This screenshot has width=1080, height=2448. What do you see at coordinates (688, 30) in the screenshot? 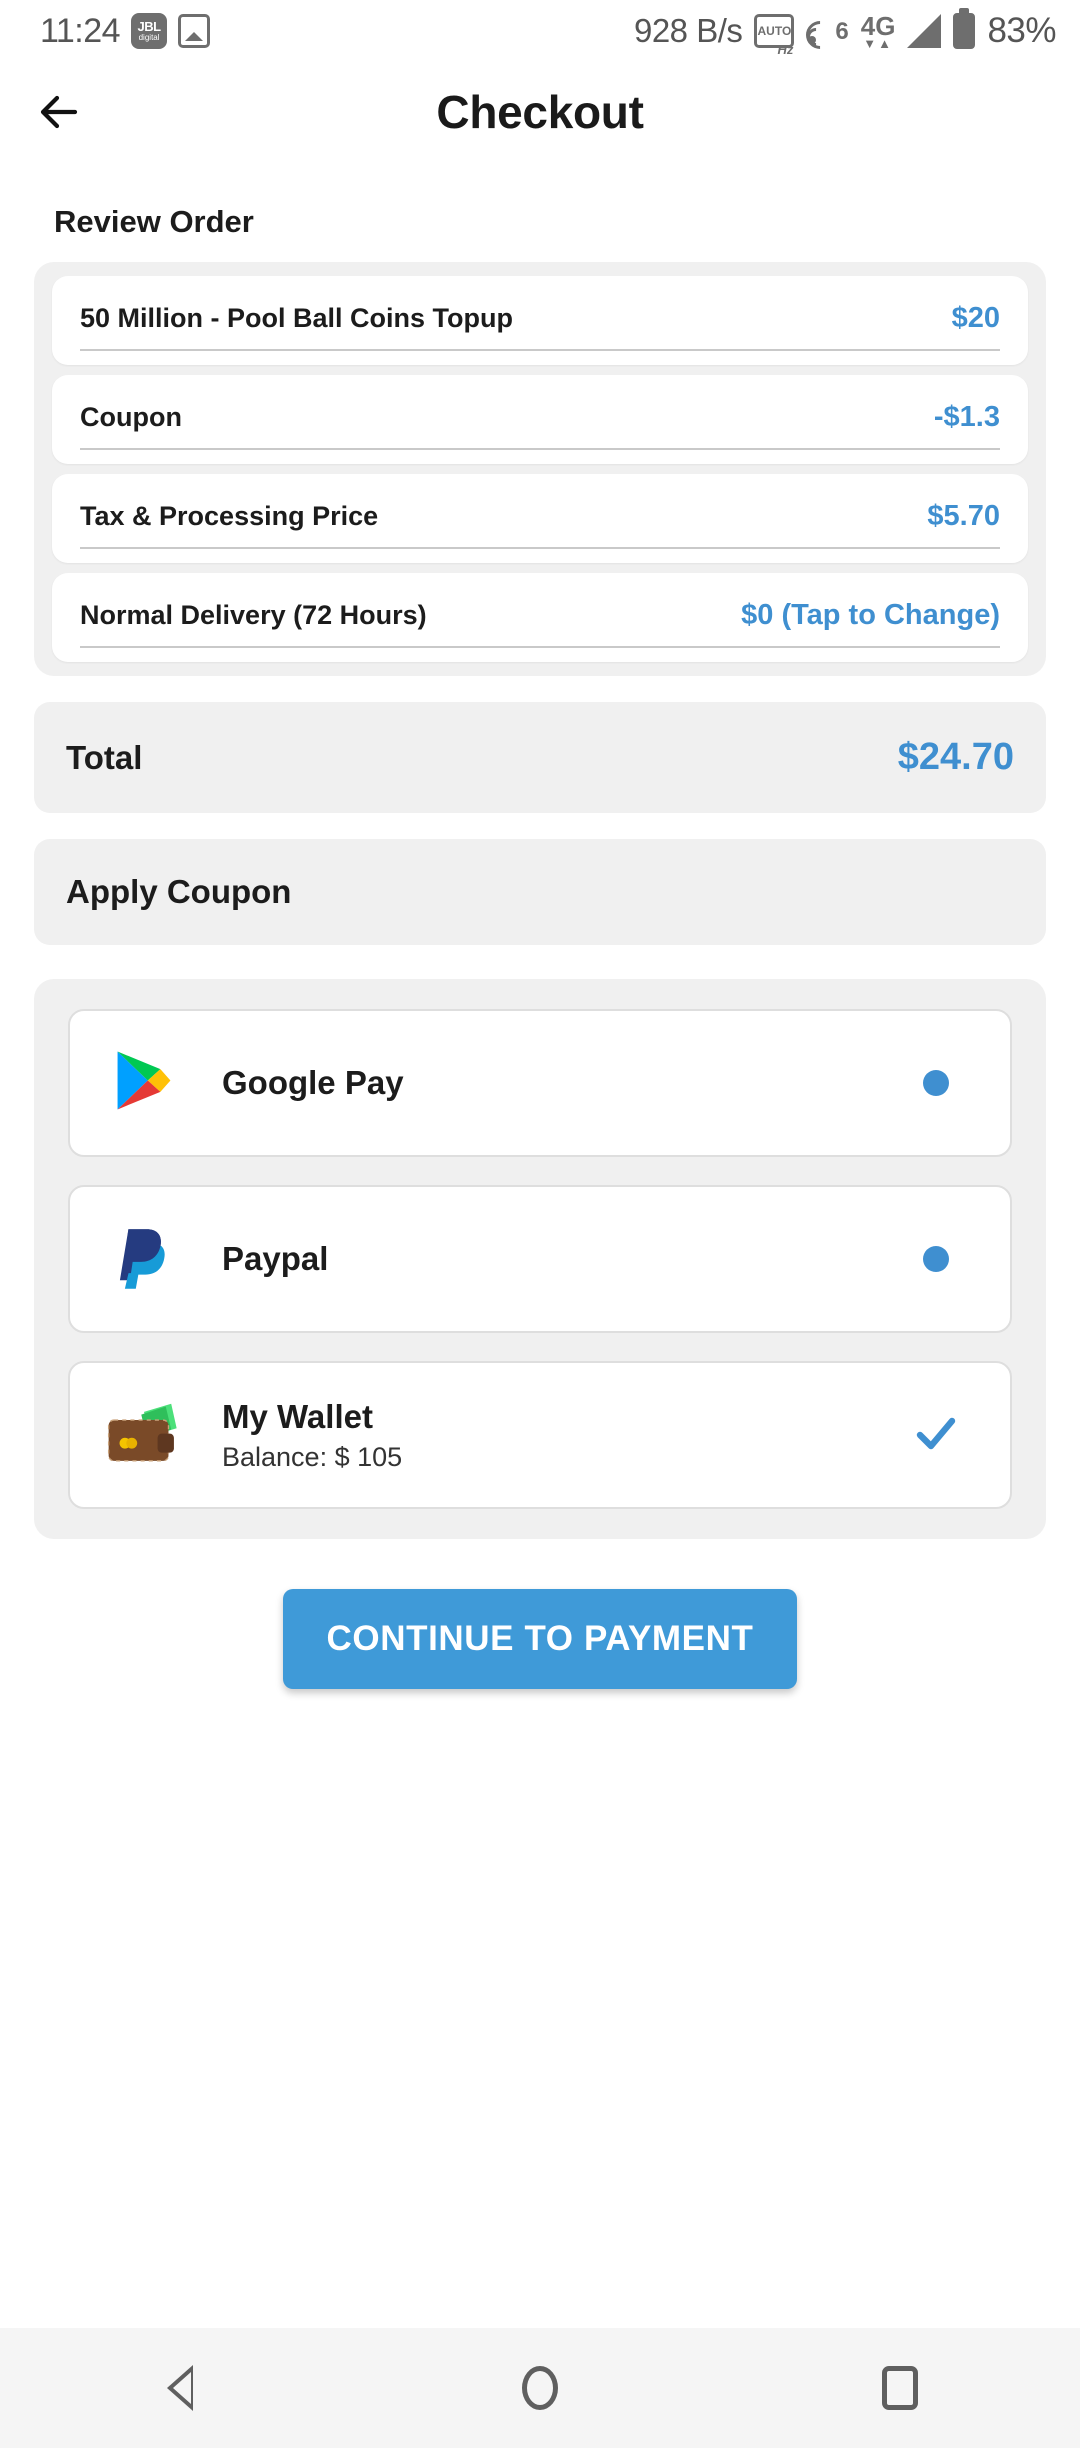
I see `network-speed-label: 928 B/s` at bounding box center [688, 30].